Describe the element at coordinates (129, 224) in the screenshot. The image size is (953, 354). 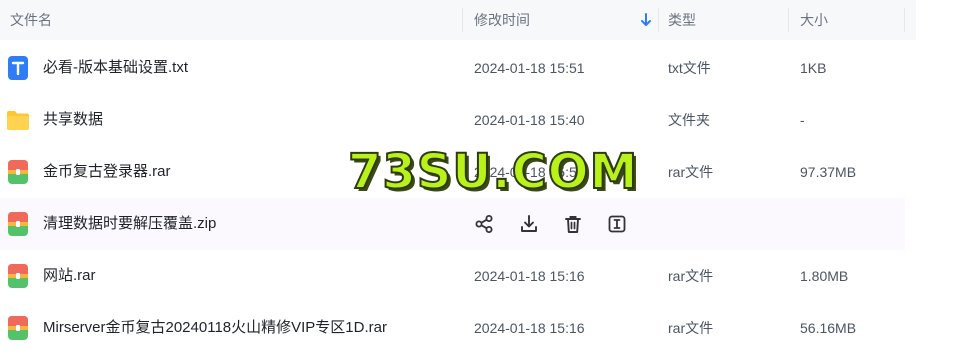
I see `file-name: 清理数据时要解压覆盖.zip` at that location.